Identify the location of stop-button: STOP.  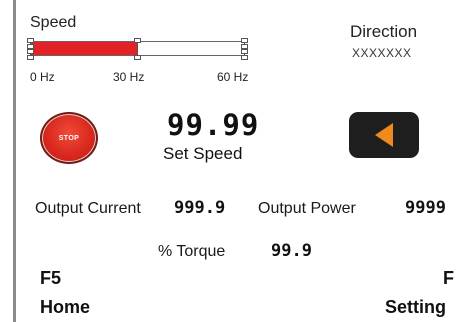
(69, 138).